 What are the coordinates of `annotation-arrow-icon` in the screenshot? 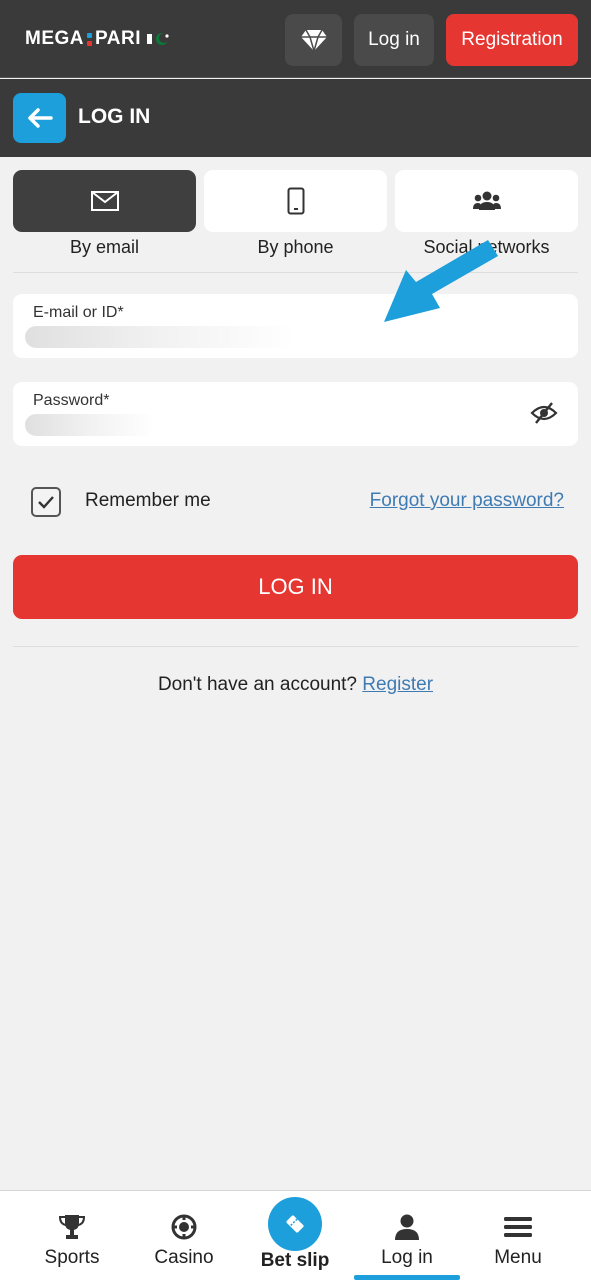 It's located at (441, 281).